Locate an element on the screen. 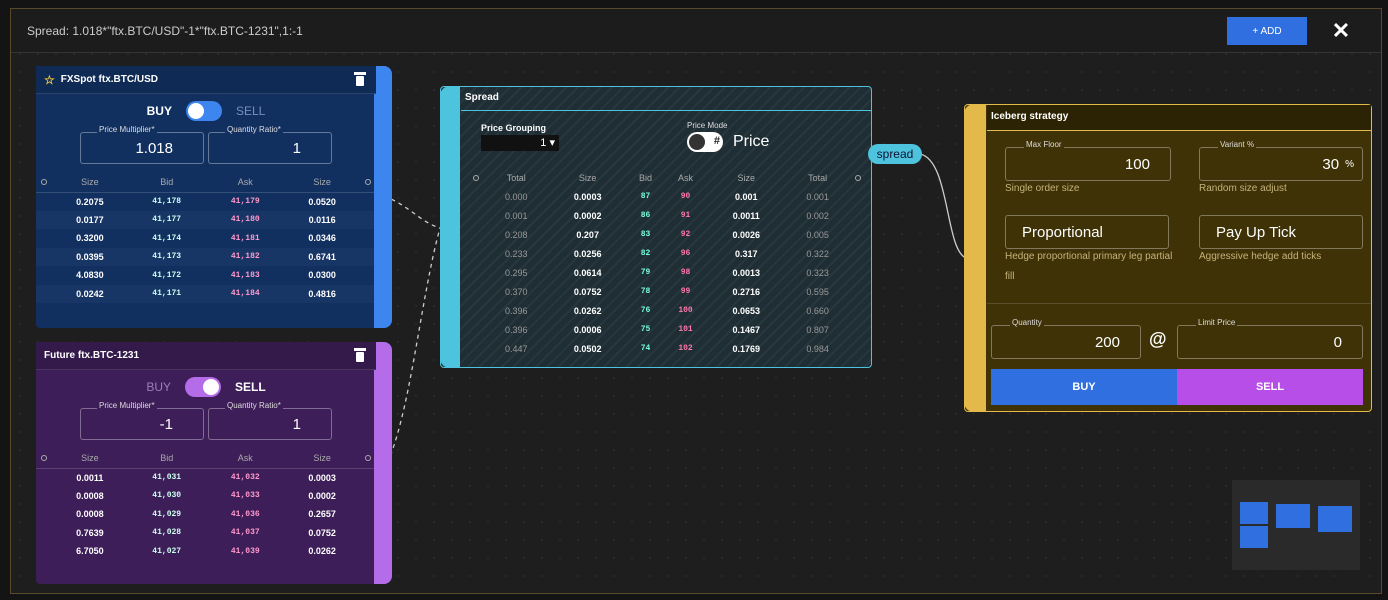 This screenshot has height=600, width=1388. bid-size: 0.0614 is located at coordinates (587, 272).